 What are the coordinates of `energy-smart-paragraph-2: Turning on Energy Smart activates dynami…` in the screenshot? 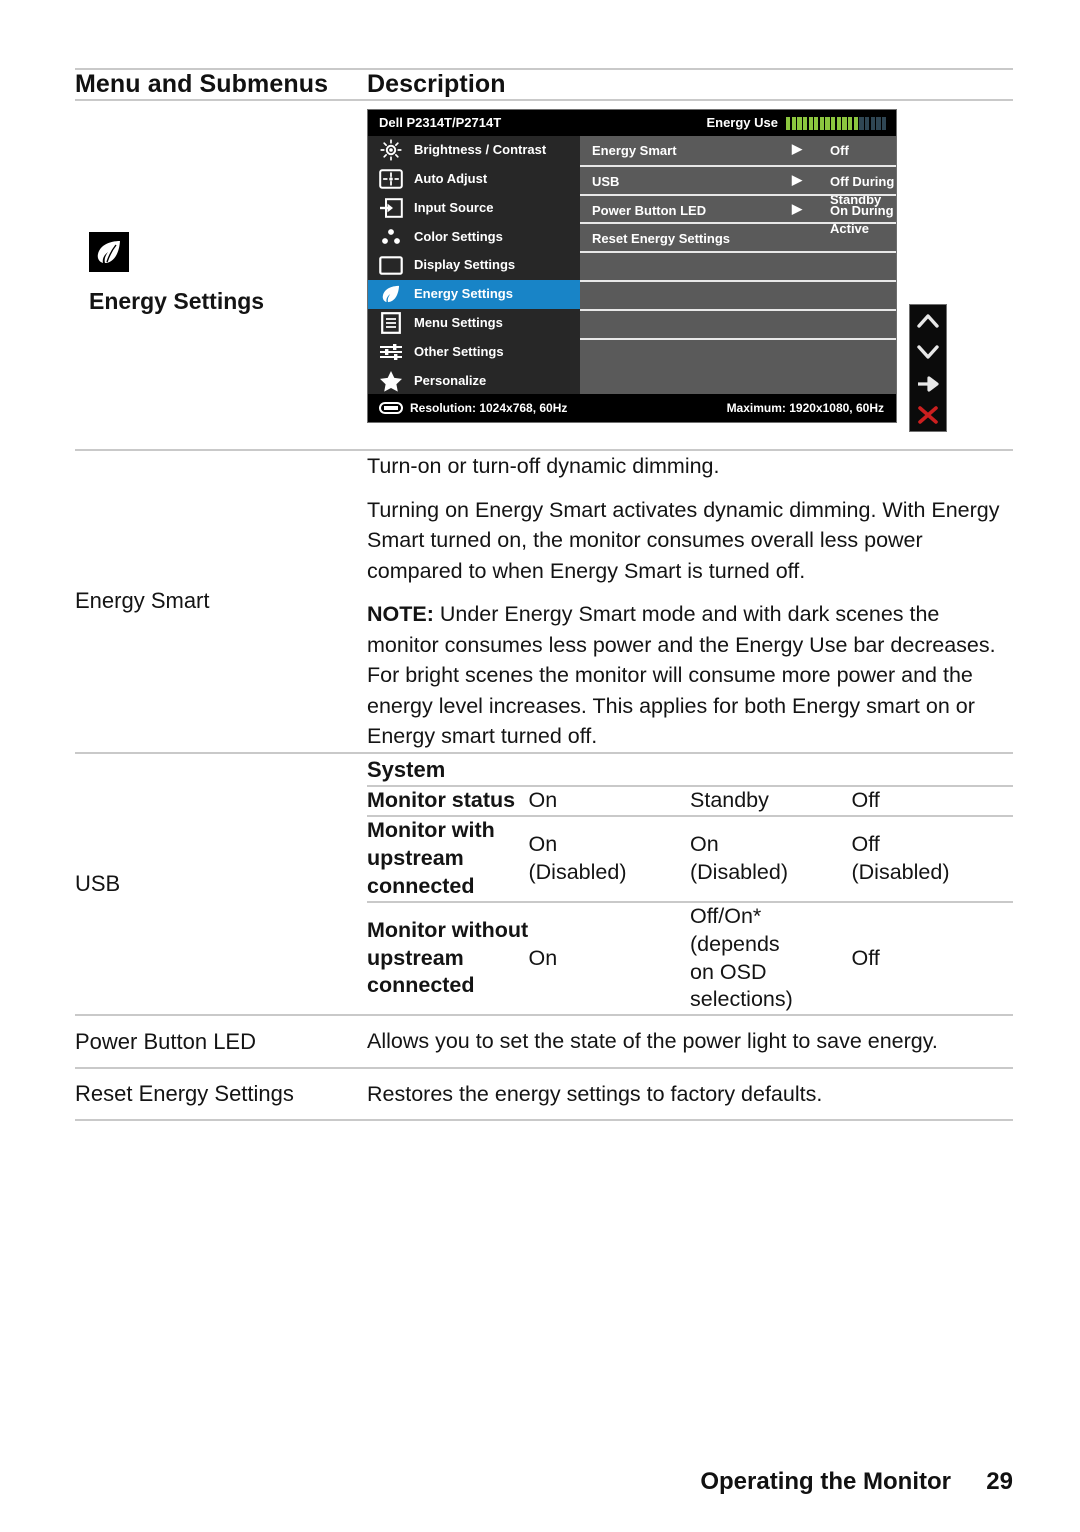 It's located at (683, 540).